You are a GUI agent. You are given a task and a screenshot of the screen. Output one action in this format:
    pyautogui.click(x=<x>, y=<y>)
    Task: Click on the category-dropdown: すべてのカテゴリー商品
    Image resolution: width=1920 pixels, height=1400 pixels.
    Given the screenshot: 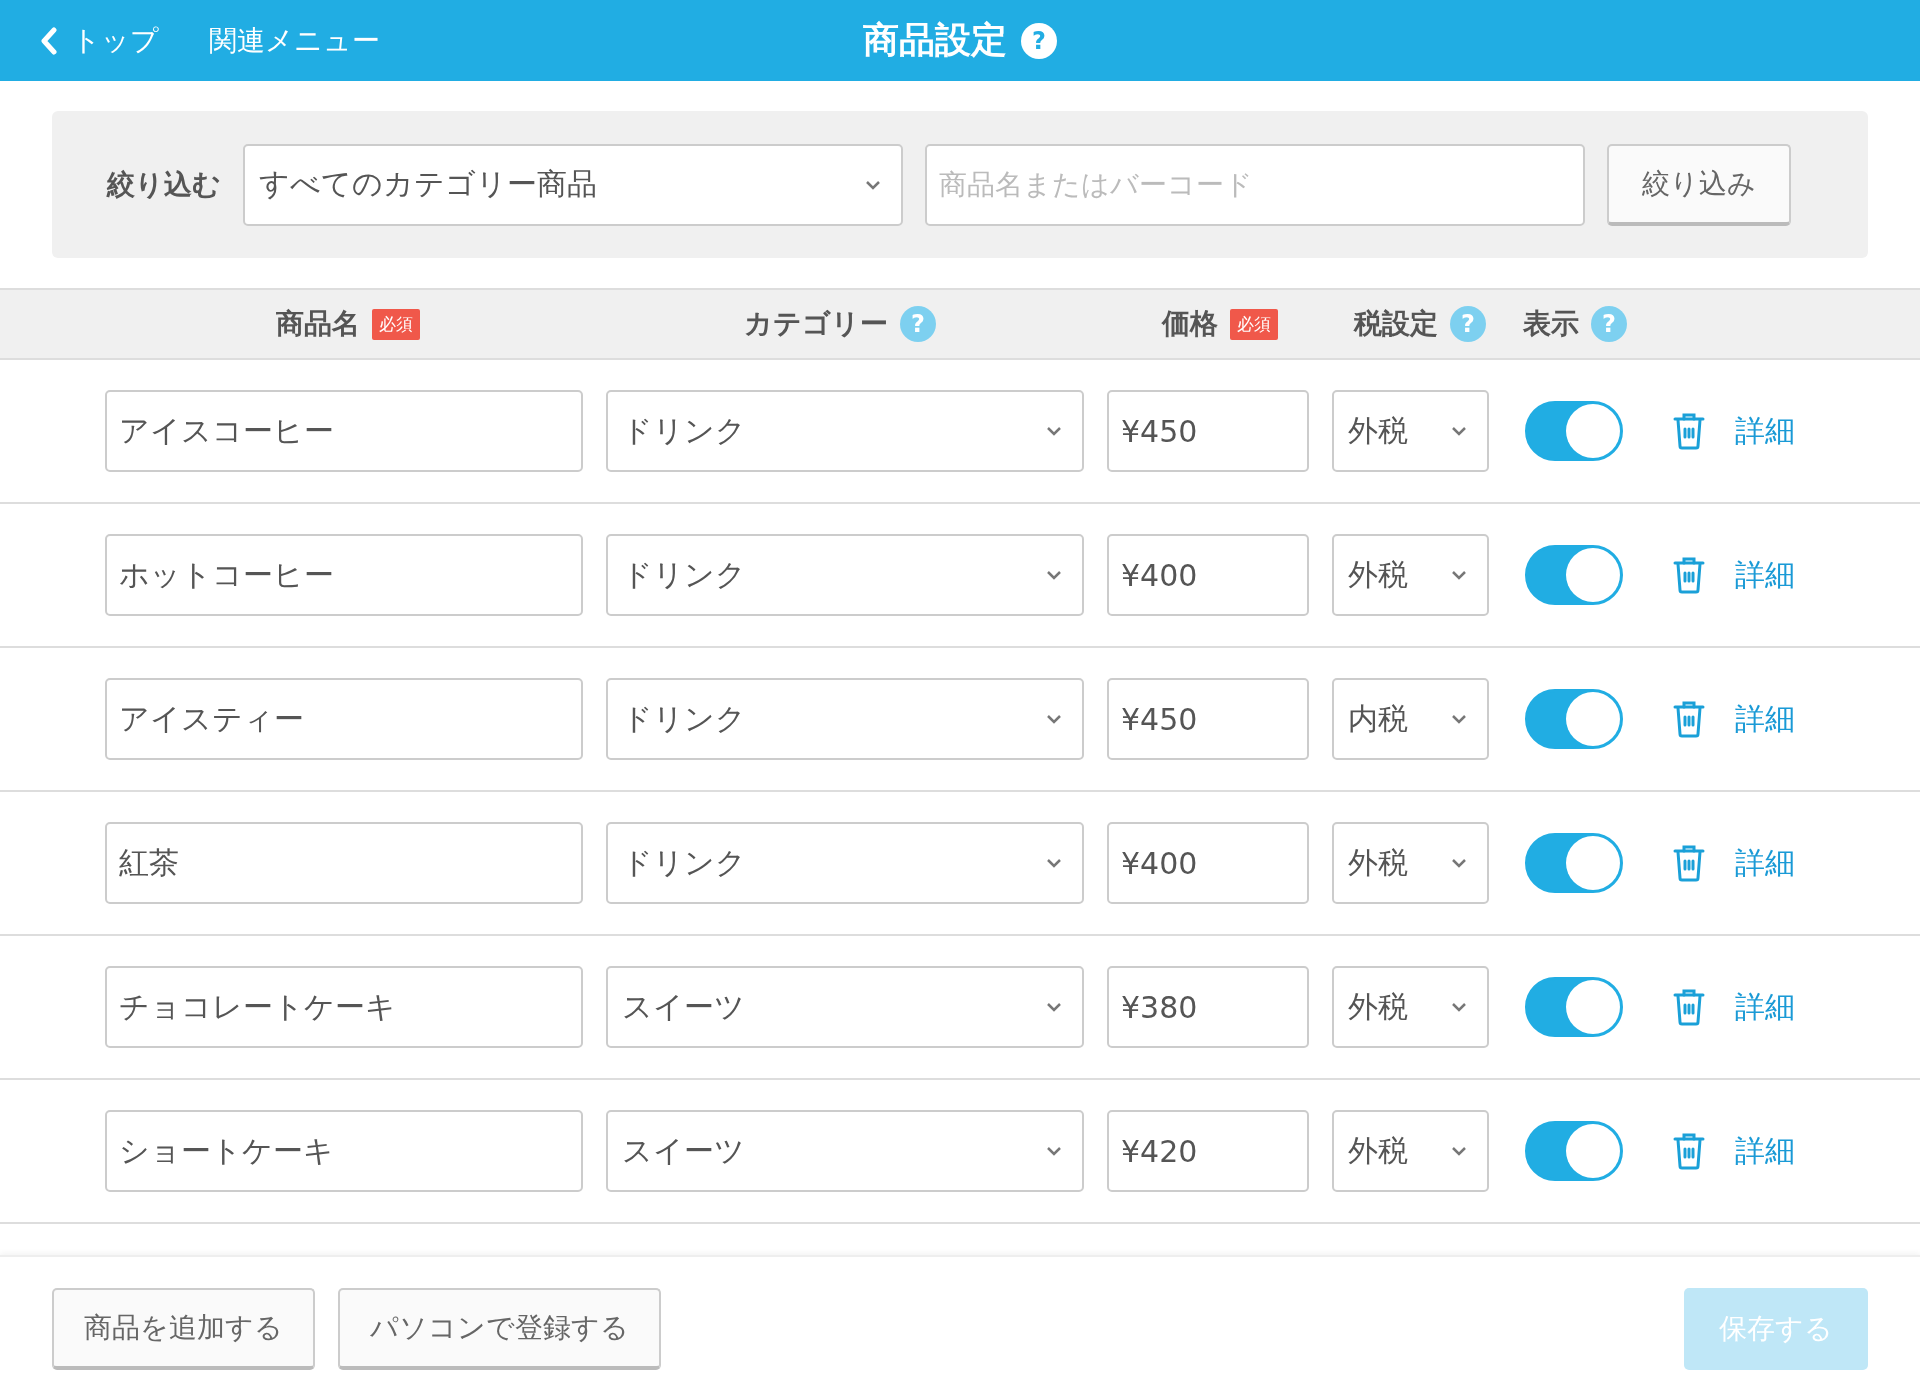 What is the action you would take?
    pyautogui.click(x=573, y=184)
    